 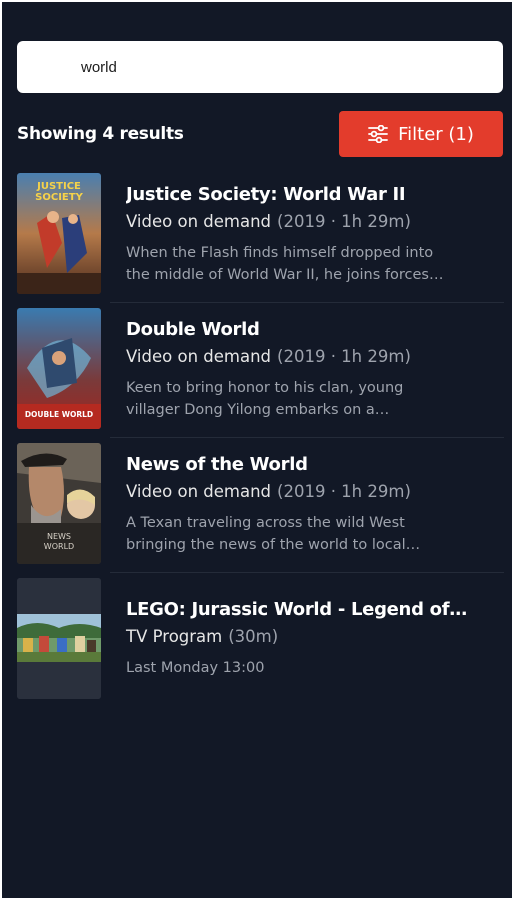 What do you see at coordinates (59, 368) in the screenshot?
I see `poster-double-world: DOUBLE WORLD` at bounding box center [59, 368].